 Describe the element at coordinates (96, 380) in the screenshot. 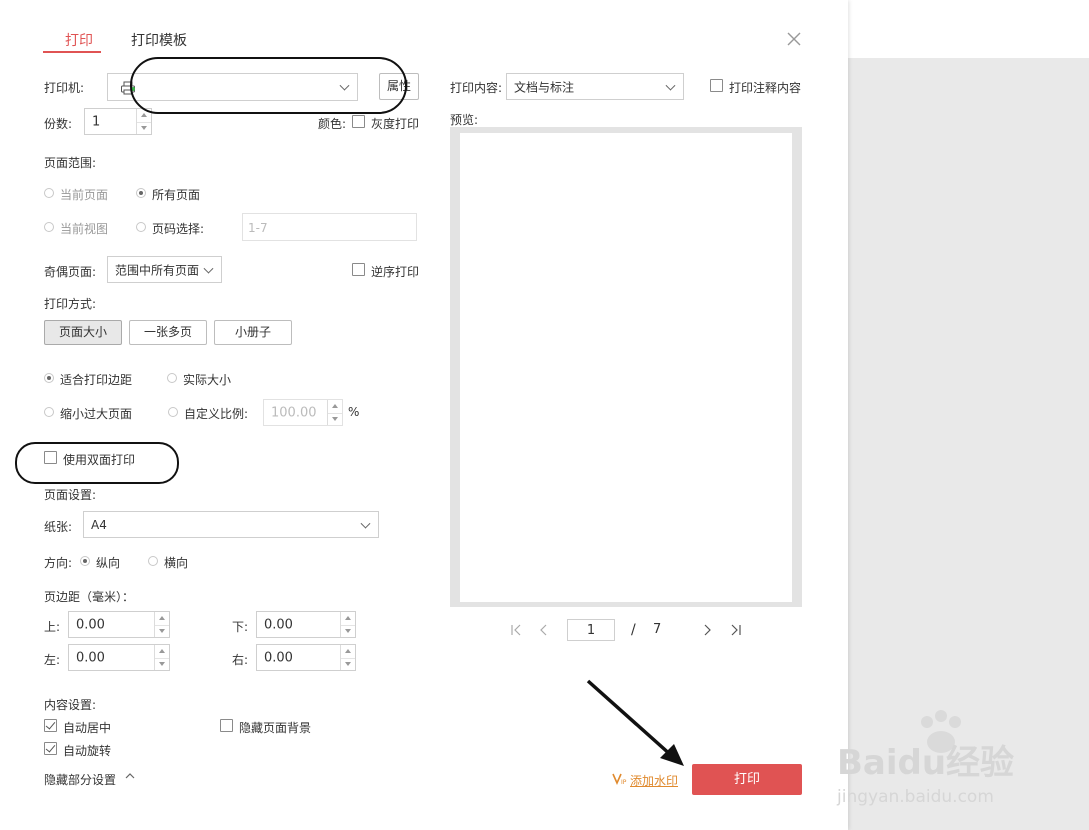

I see `fit-margins-label: 适合打印边距` at that location.